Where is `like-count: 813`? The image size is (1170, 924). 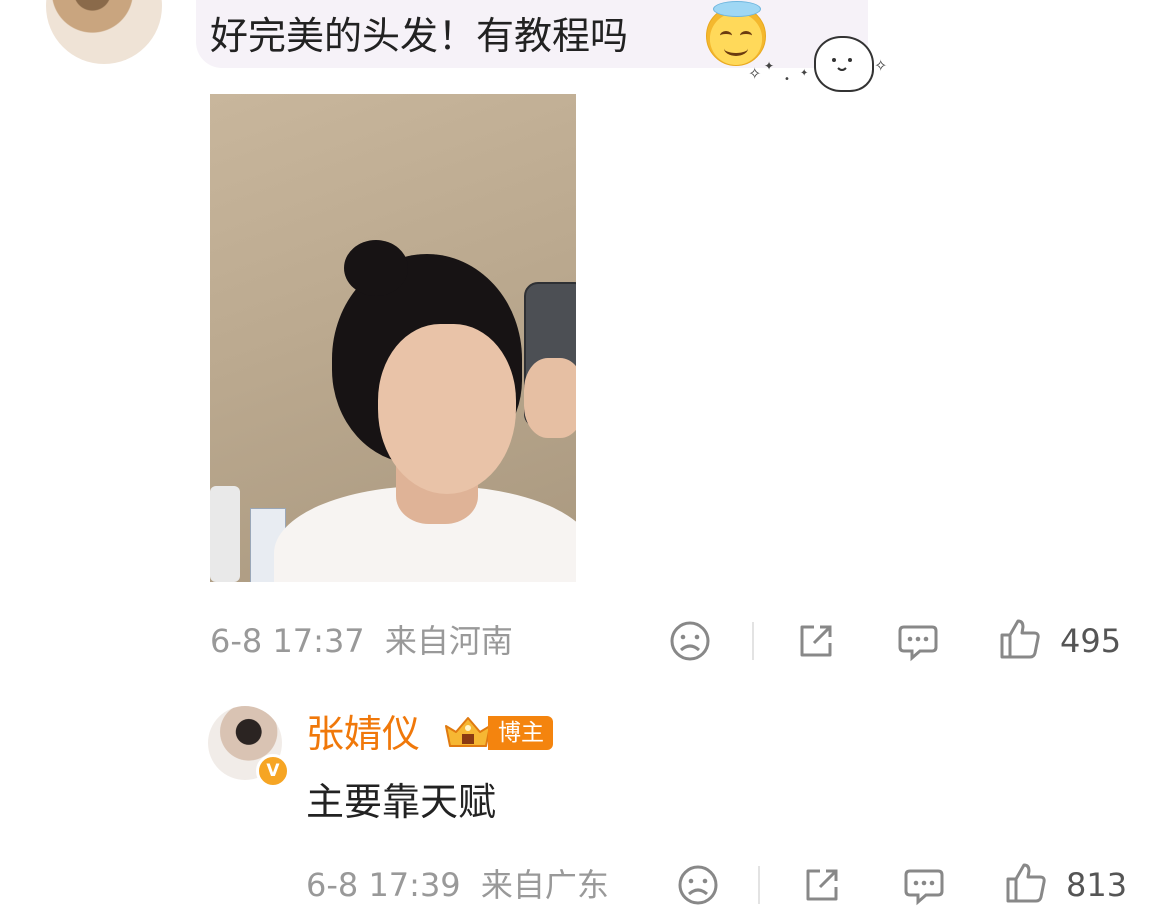 like-count: 813 is located at coordinates (1097, 885).